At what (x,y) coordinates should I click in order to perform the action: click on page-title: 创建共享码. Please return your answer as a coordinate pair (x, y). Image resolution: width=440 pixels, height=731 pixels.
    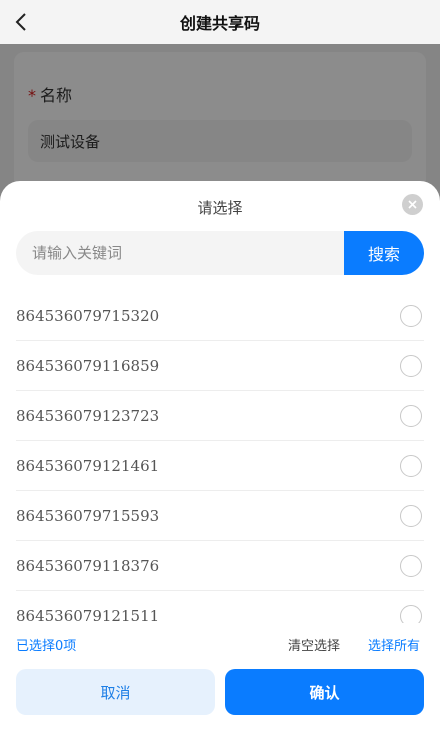
    Looking at the image, I should click on (219, 23).